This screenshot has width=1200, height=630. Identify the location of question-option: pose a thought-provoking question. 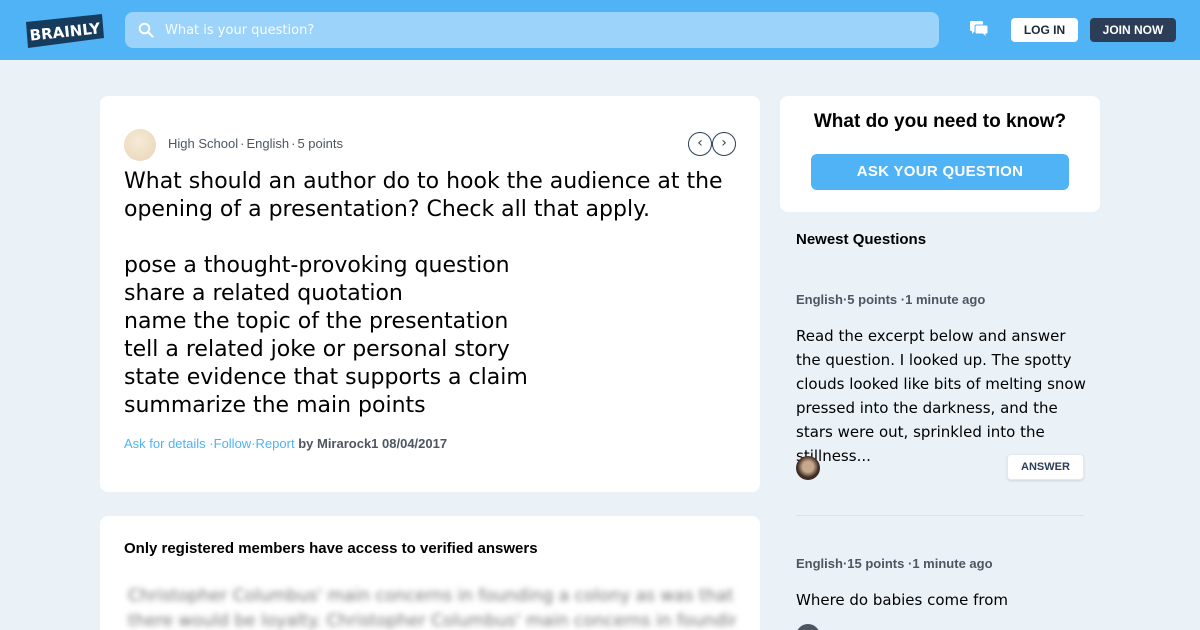
(317, 265).